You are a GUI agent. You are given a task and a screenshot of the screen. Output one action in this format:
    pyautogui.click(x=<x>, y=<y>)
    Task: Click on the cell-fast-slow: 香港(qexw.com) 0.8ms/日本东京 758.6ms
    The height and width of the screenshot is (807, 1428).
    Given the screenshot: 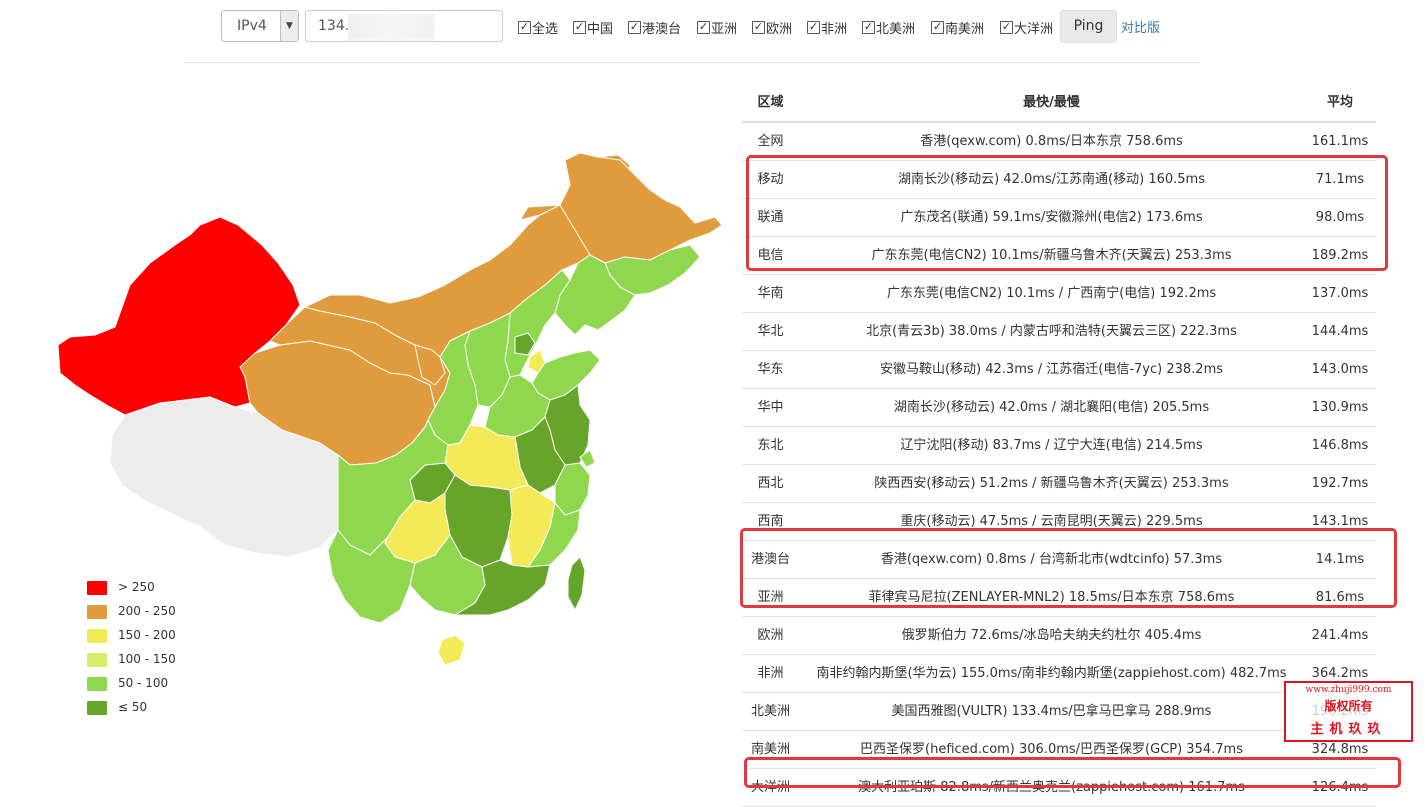 What is the action you would take?
    pyautogui.click(x=1051, y=141)
    